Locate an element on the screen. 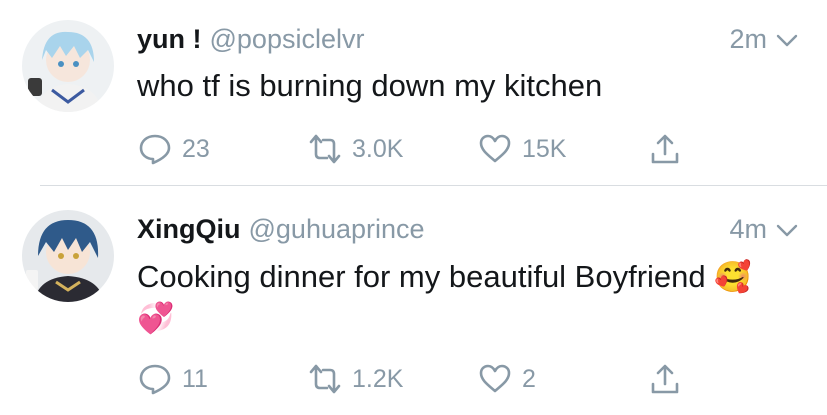 This screenshot has width=827, height=415. tweet-actions: 11 1.2K 2 is located at coordinates (418, 379).